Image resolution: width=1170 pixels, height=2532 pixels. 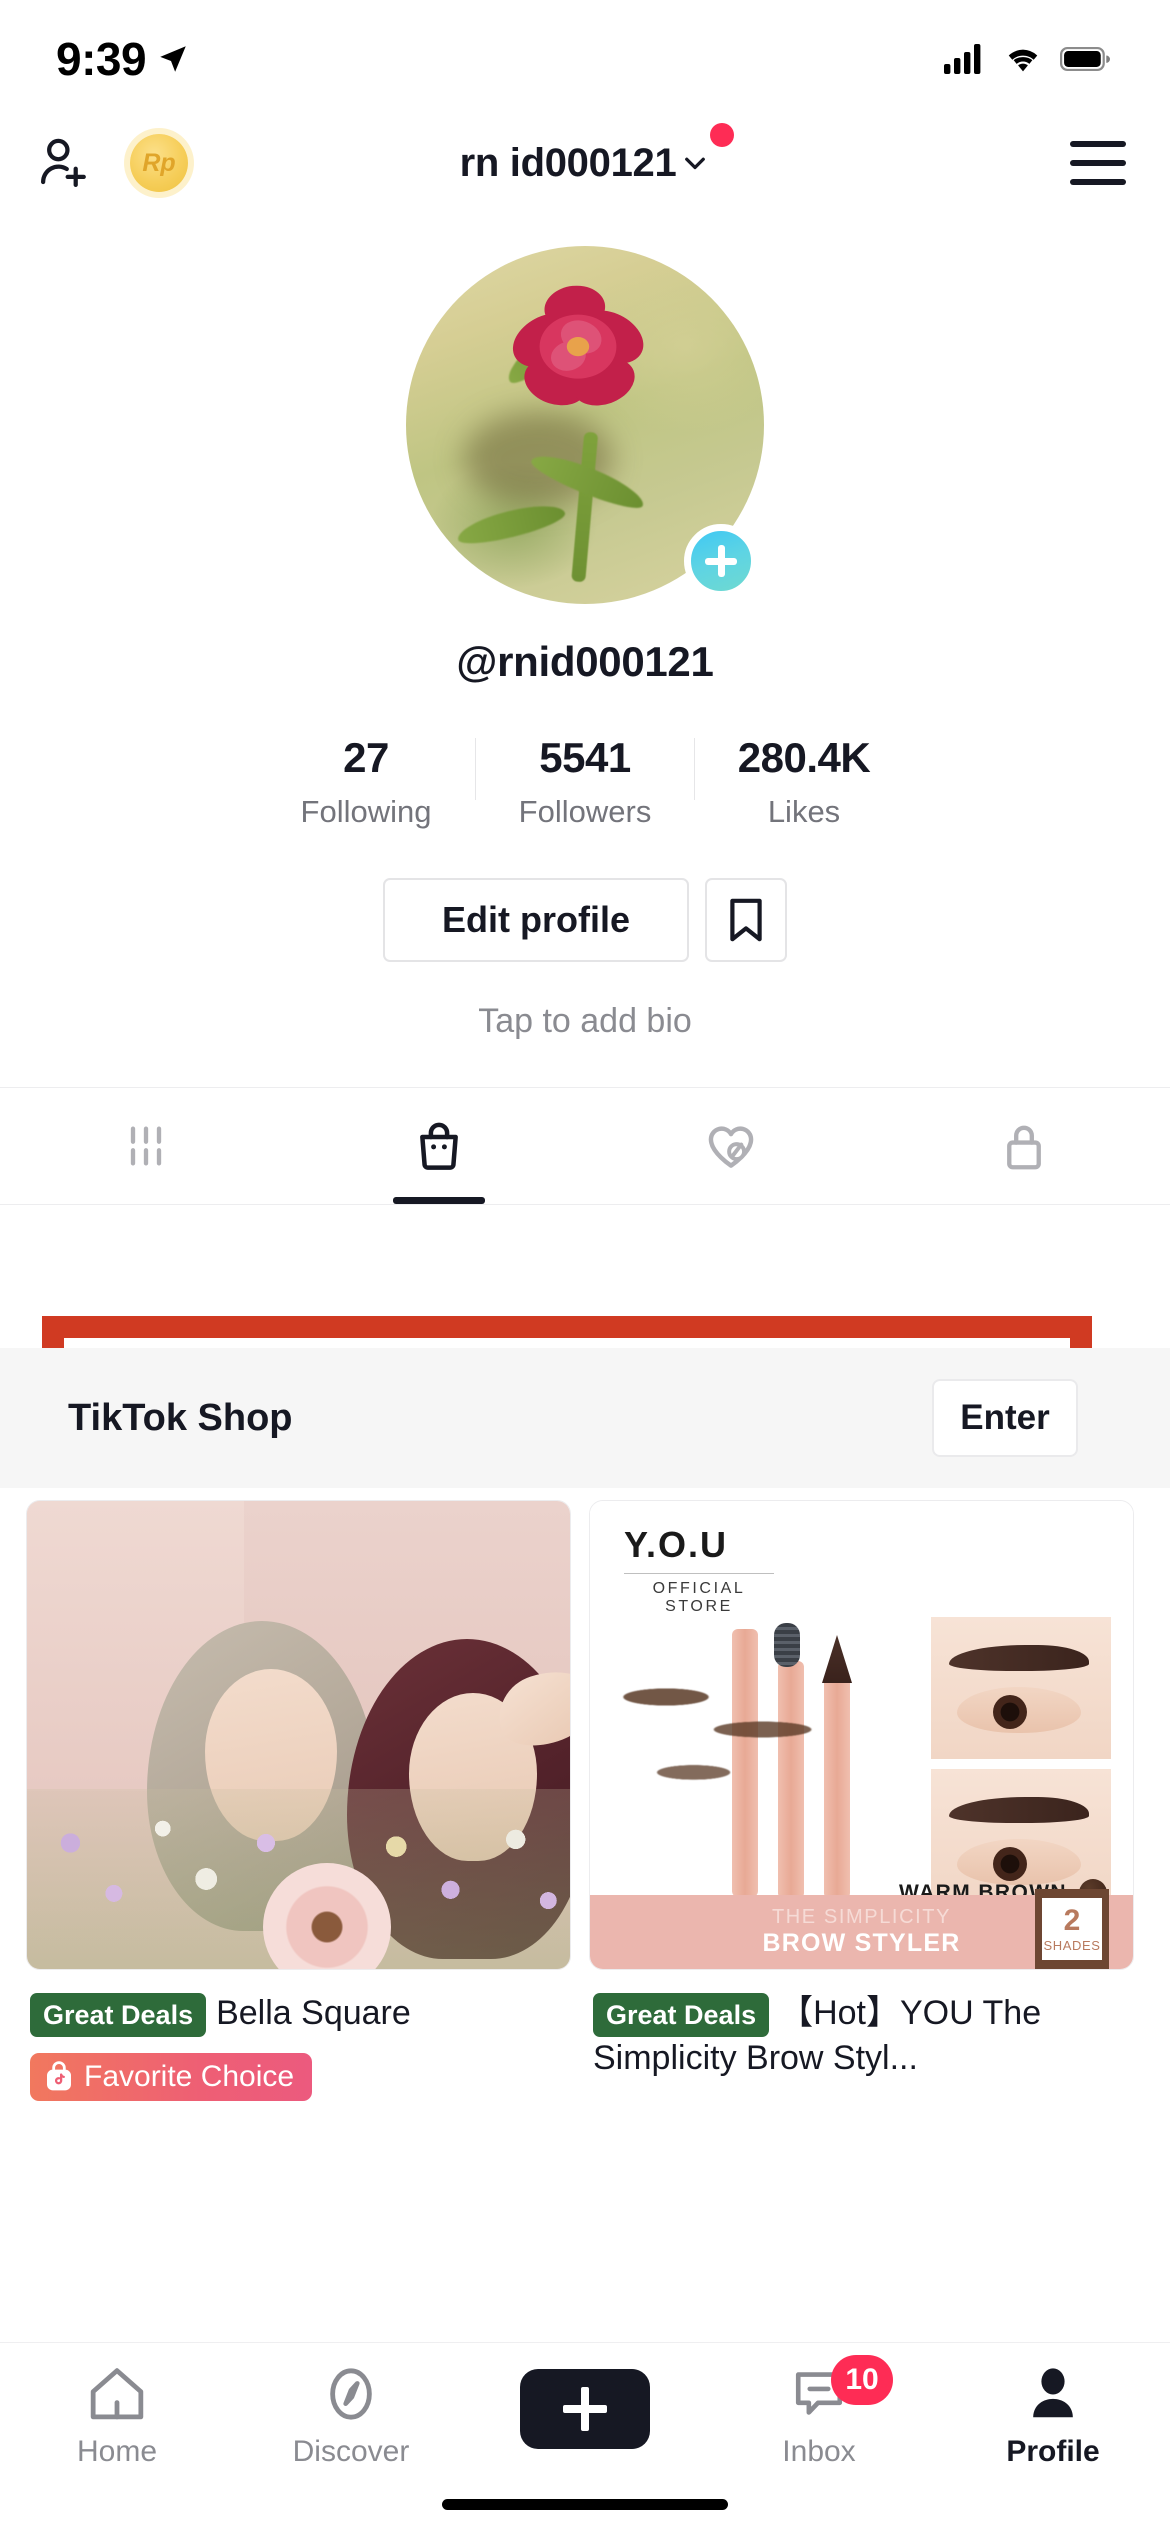 I want to click on profile-handle: @rnid000121, so click(x=585, y=661).